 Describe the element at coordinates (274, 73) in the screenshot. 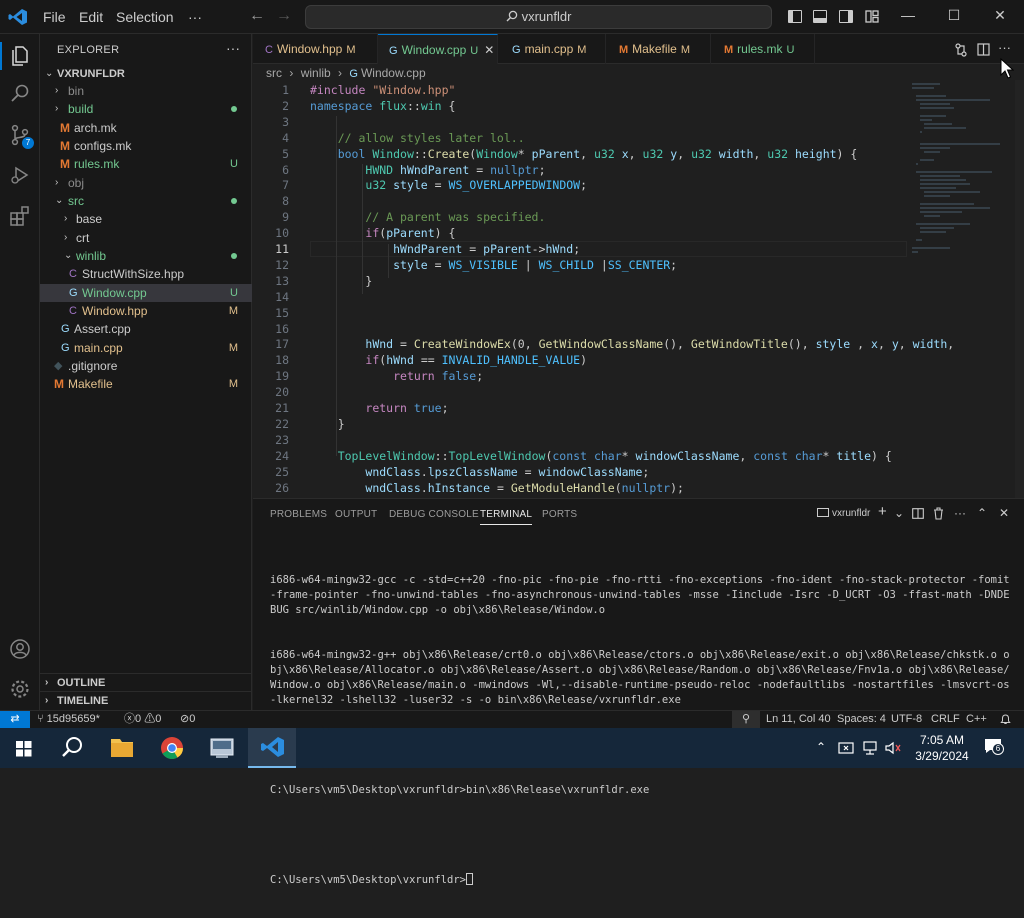

I see `breadcrumb-item: src` at that location.